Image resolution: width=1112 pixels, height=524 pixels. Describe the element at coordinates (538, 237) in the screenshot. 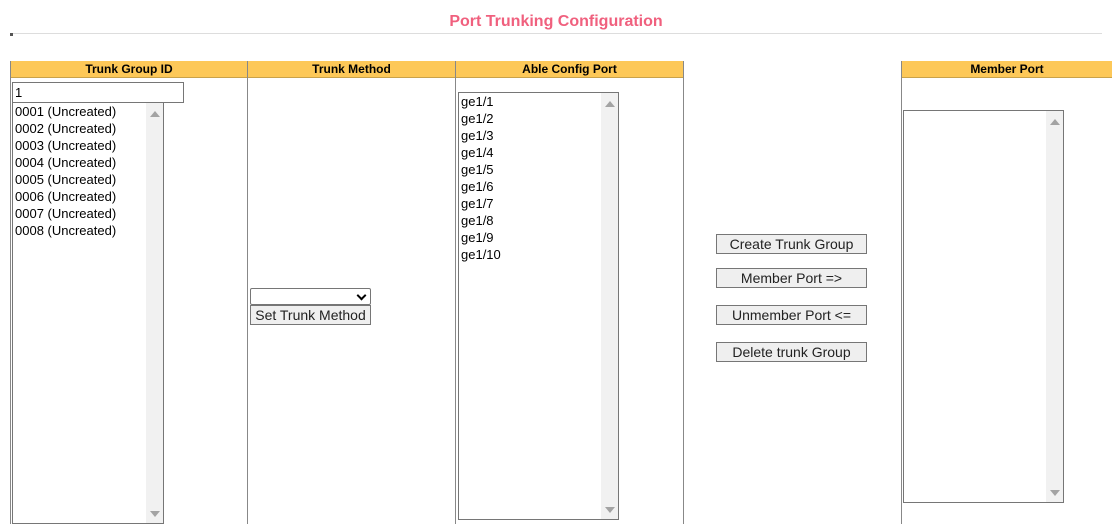

I see `port-option: ge1/9` at that location.